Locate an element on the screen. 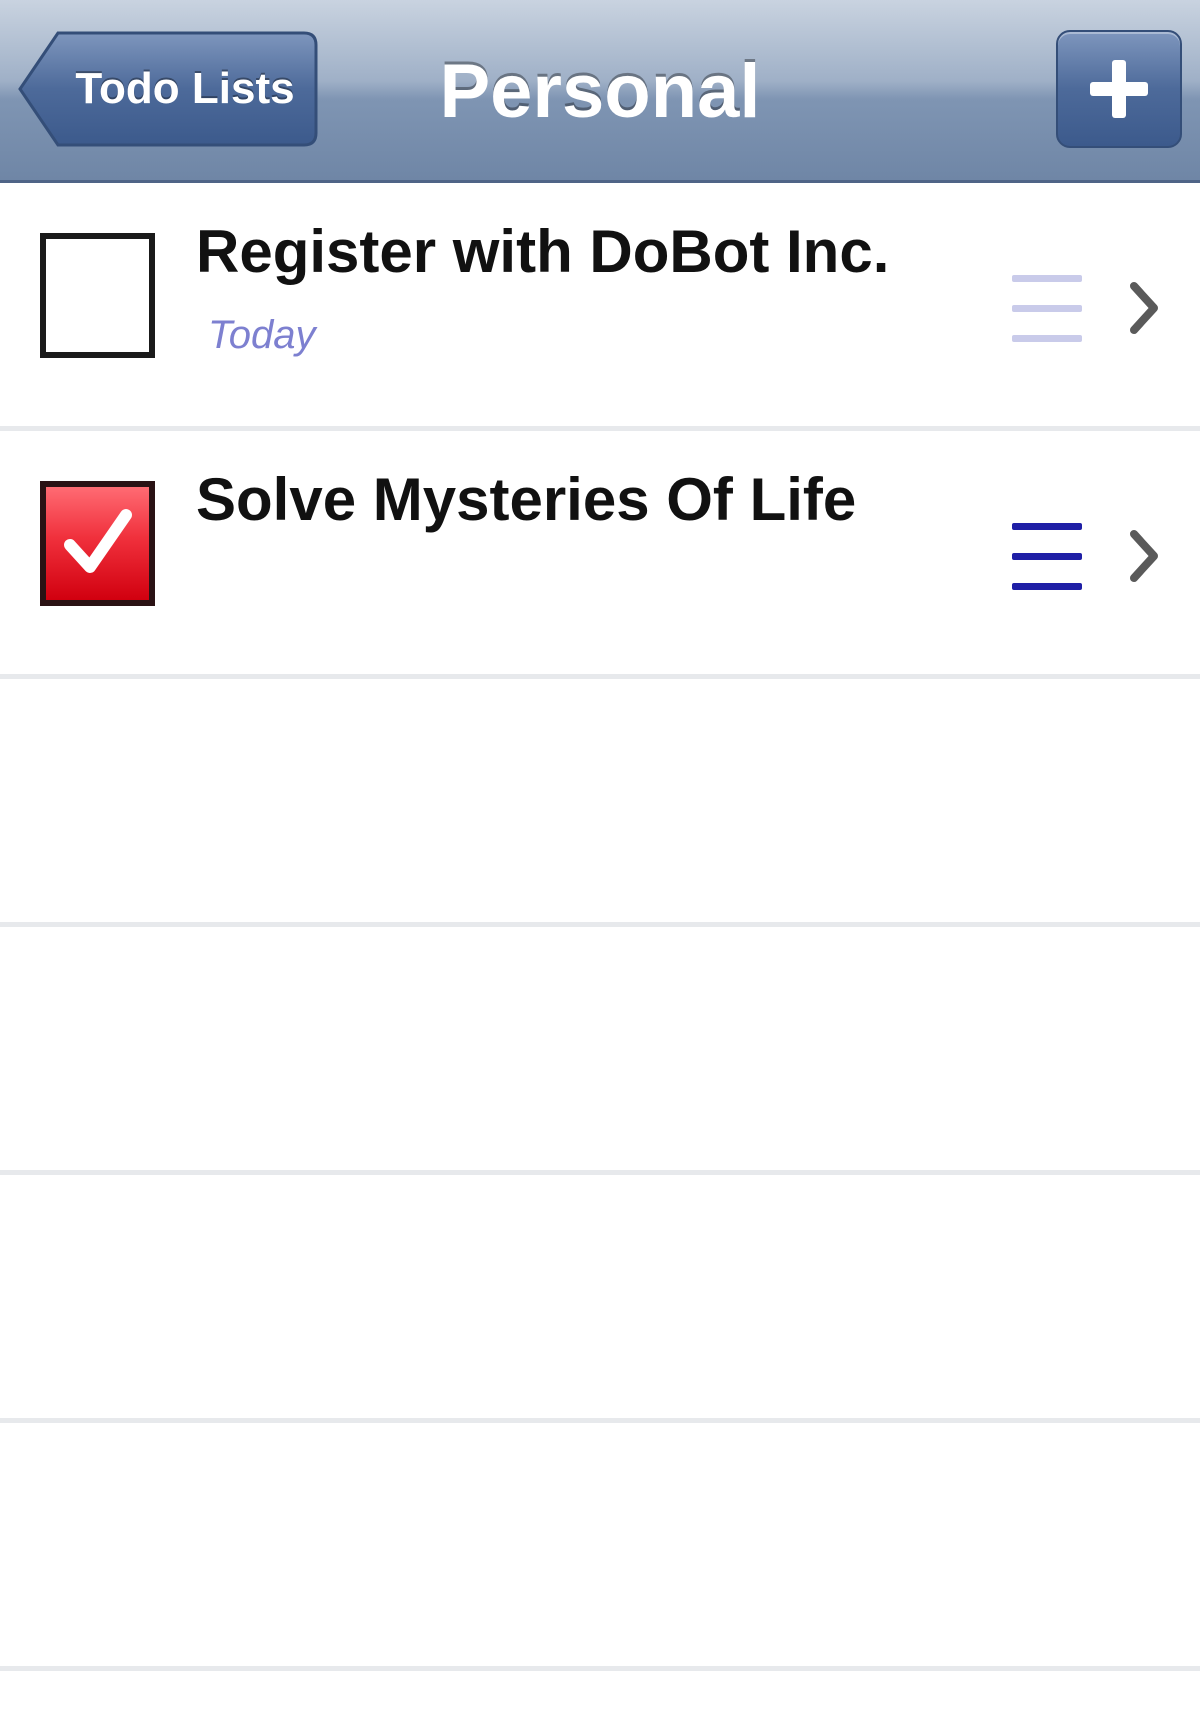 Image resolution: width=1200 pixels, height=1728 pixels. plus-icon-bar is located at coordinates (1119, 89).